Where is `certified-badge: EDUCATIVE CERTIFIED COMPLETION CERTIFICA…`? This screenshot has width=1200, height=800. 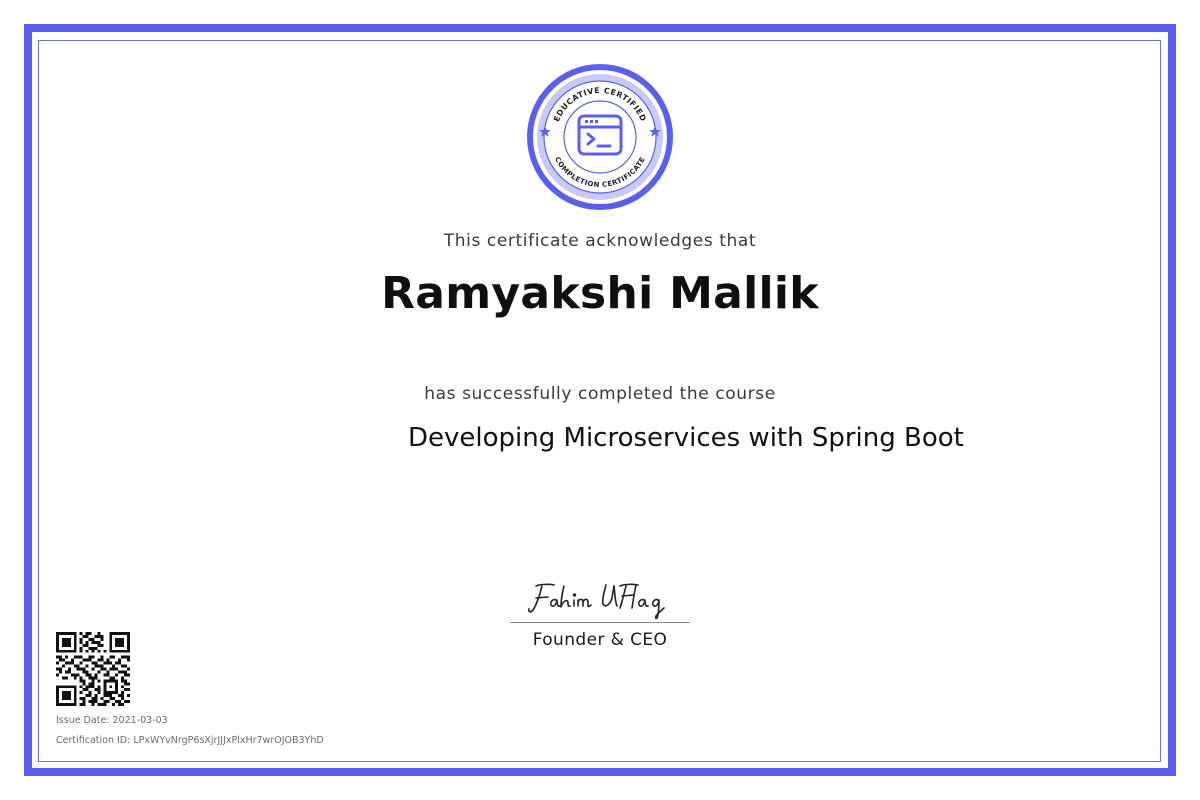 certified-badge: EDUCATIVE CERTIFIED COMPLETION CERTIFICA… is located at coordinates (600, 137).